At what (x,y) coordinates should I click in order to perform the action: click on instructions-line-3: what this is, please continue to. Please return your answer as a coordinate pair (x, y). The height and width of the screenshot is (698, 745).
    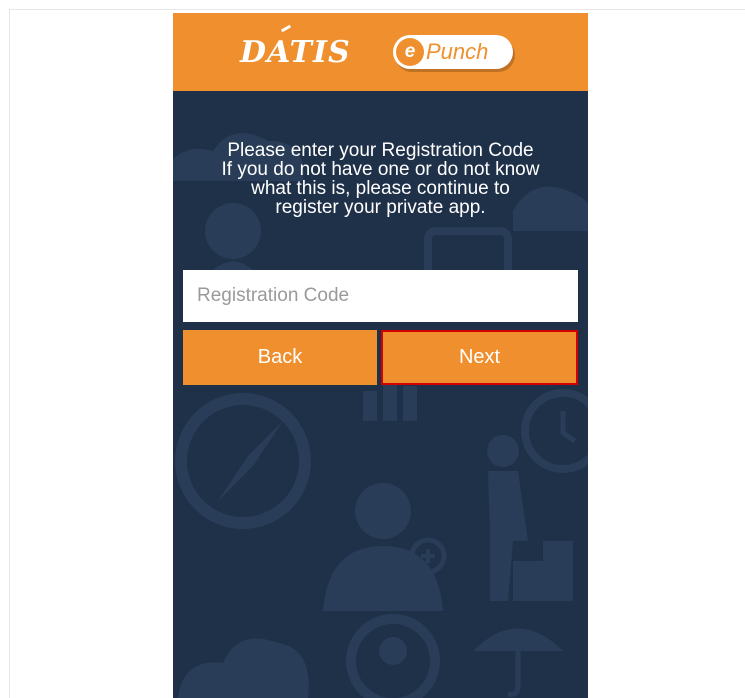
    Looking at the image, I should click on (380, 188).